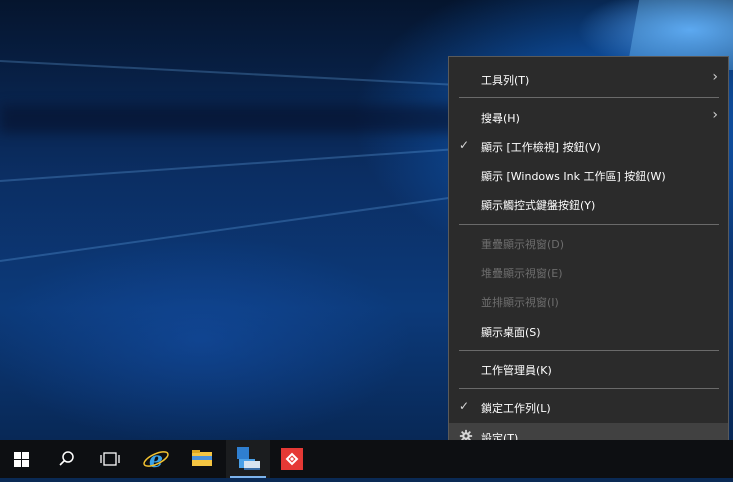  I want to click on store-app-button, so click(248, 459).